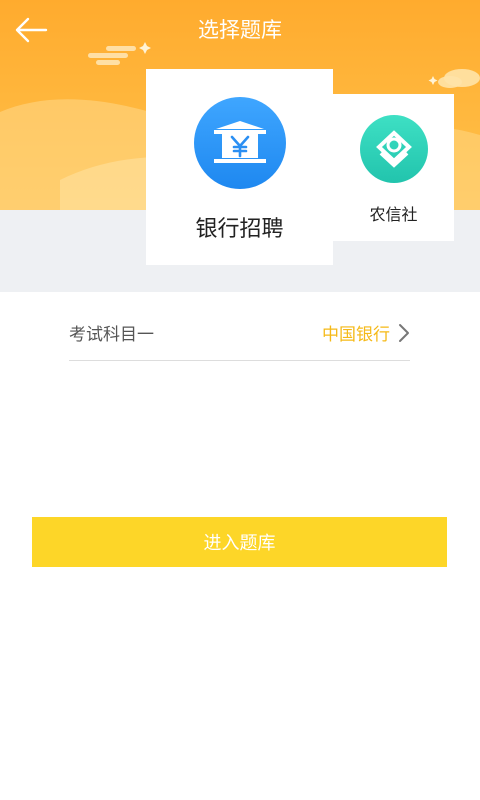  I want to click on category-card-rural-credit: 农信社, so click(393, 167).